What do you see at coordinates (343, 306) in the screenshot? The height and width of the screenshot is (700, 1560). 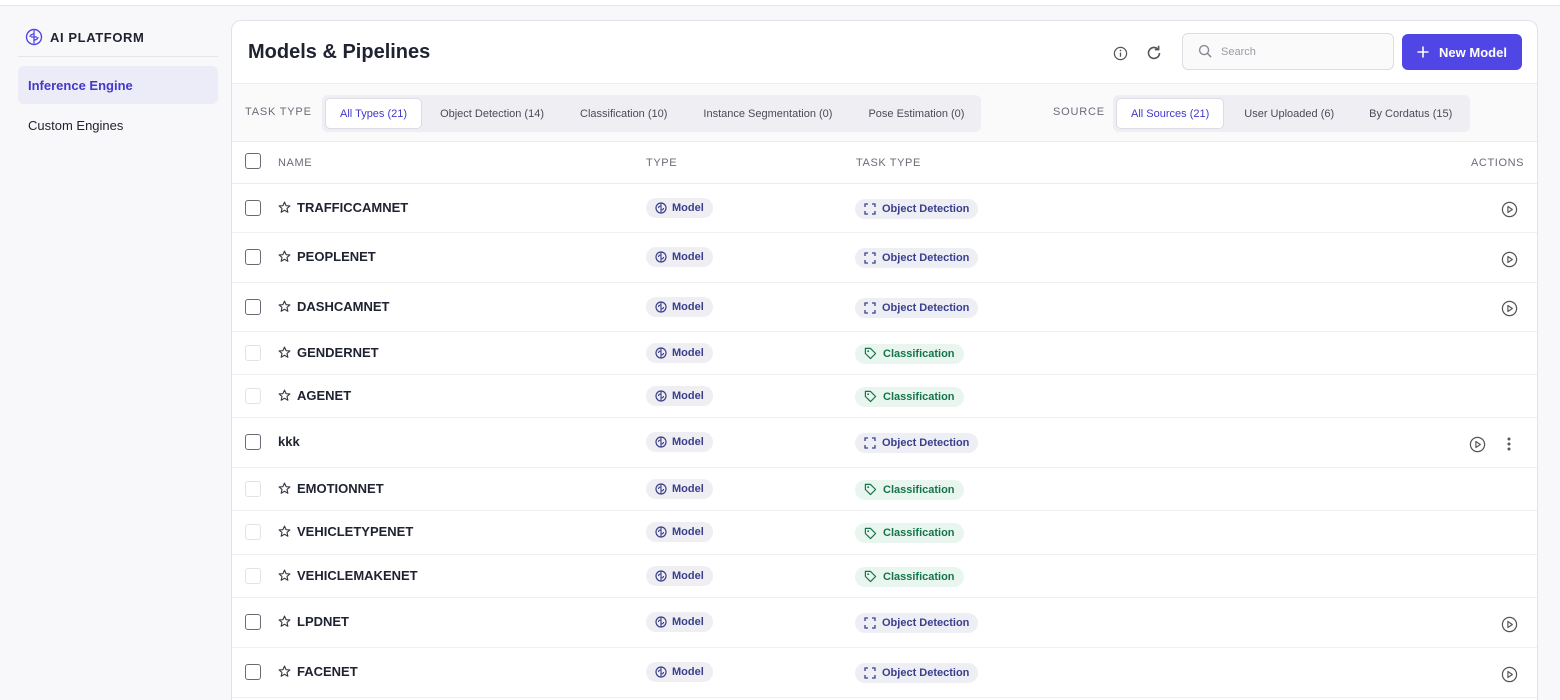 I see `model-name: DASHCAMNET` at bounding box center [343, 306].